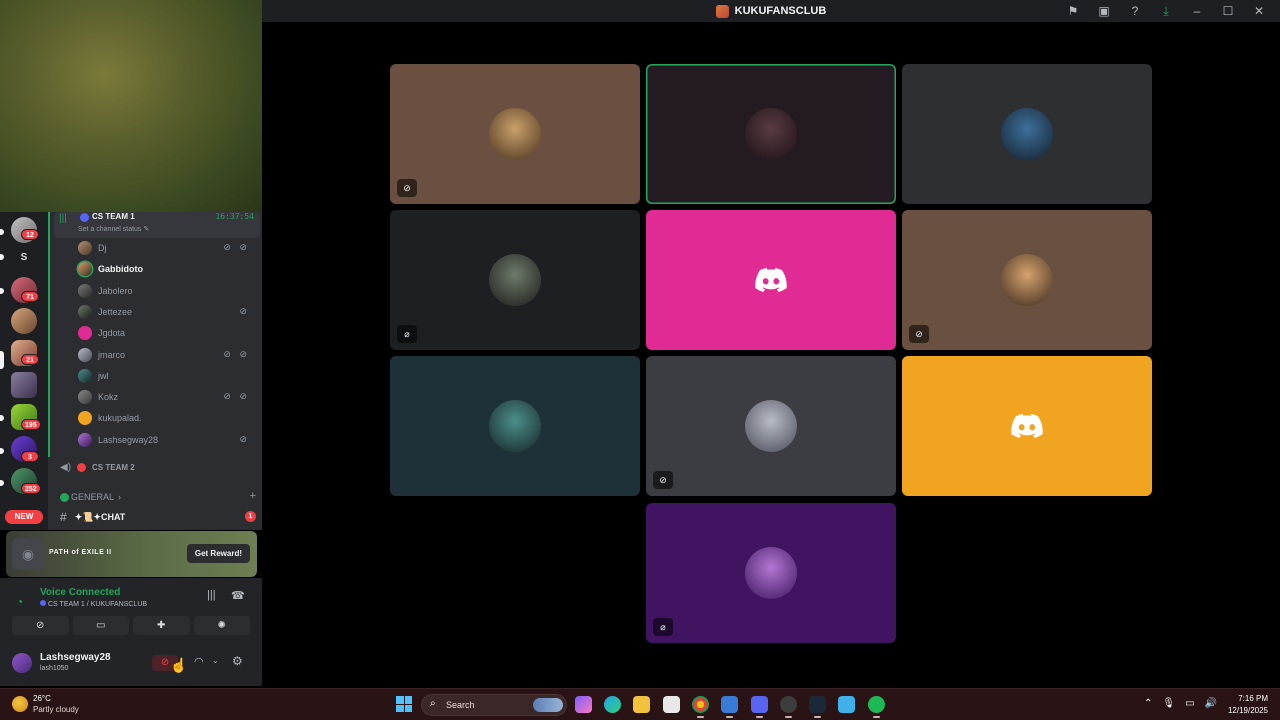 Image resolution: width=1280 pixels, height=720 pixels. I want to click on activities-button: ✚, so click(161, 625).